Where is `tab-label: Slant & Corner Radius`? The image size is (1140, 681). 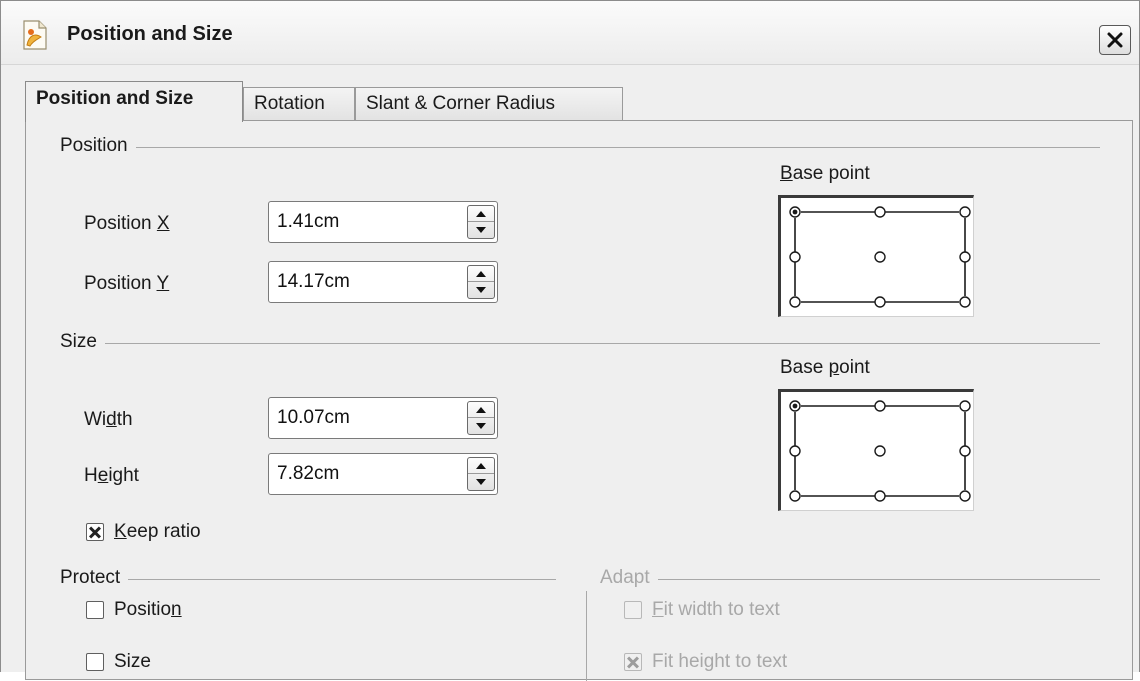
tab-label: Slant & Corner Radius is located at coordinates (461, 103).